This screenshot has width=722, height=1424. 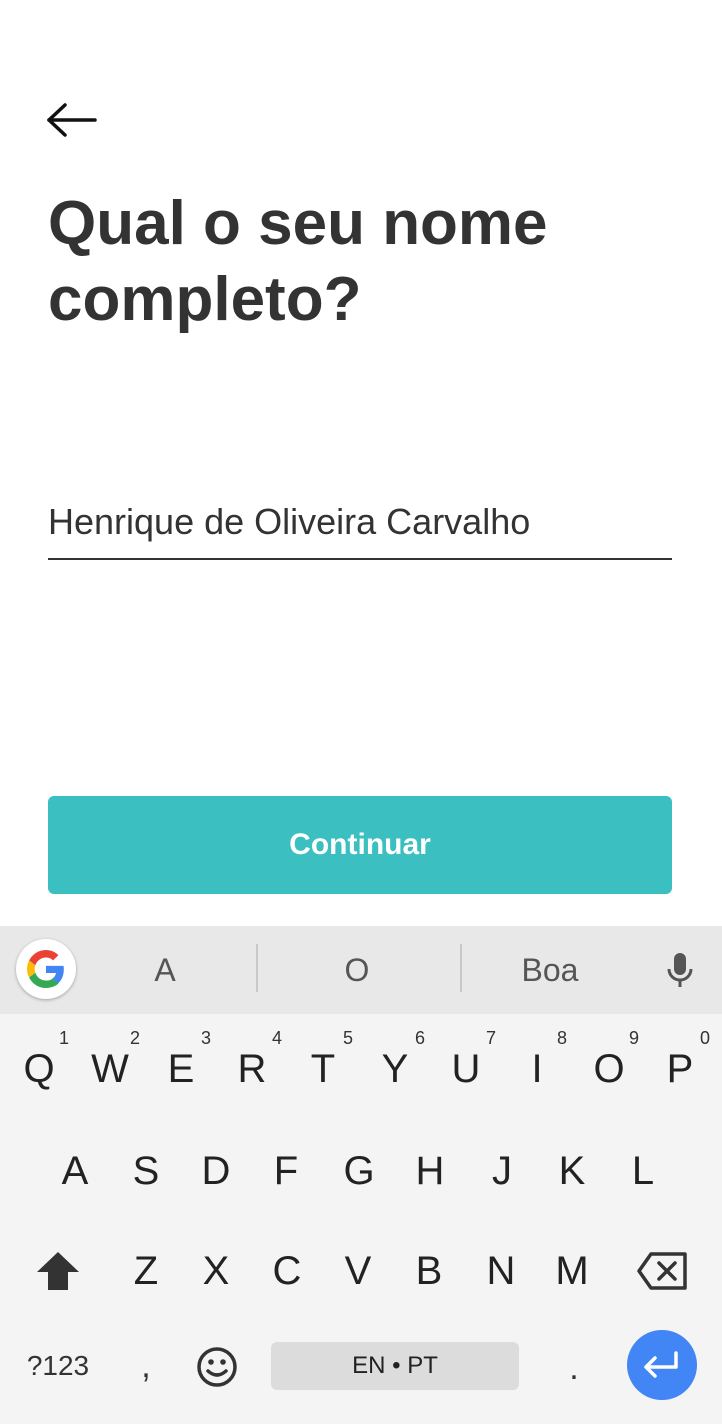 I want to click on enter-icon, so click(x=661, y=1364).